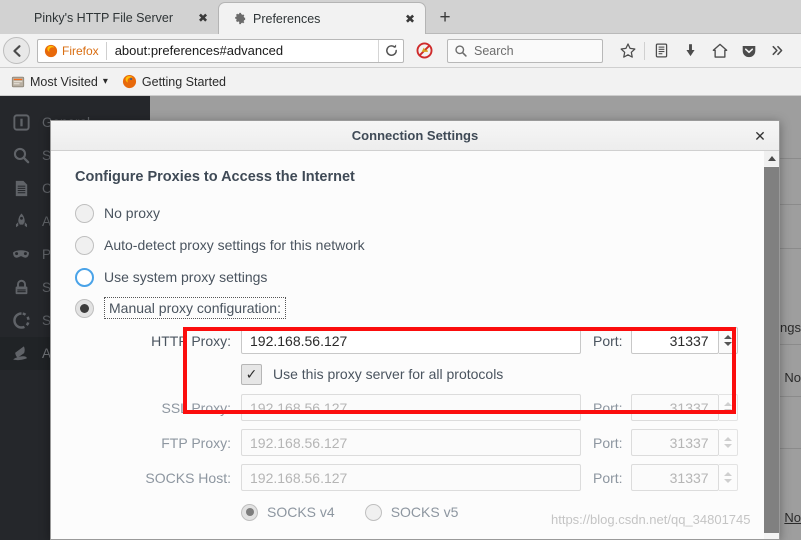 The height and width of the screenshot is (540, 801). What do you see at coordinates (188, 477) in the screenshot?
I see `socks-host-label: SOCKS Host:` at bounding box center [188, 477].